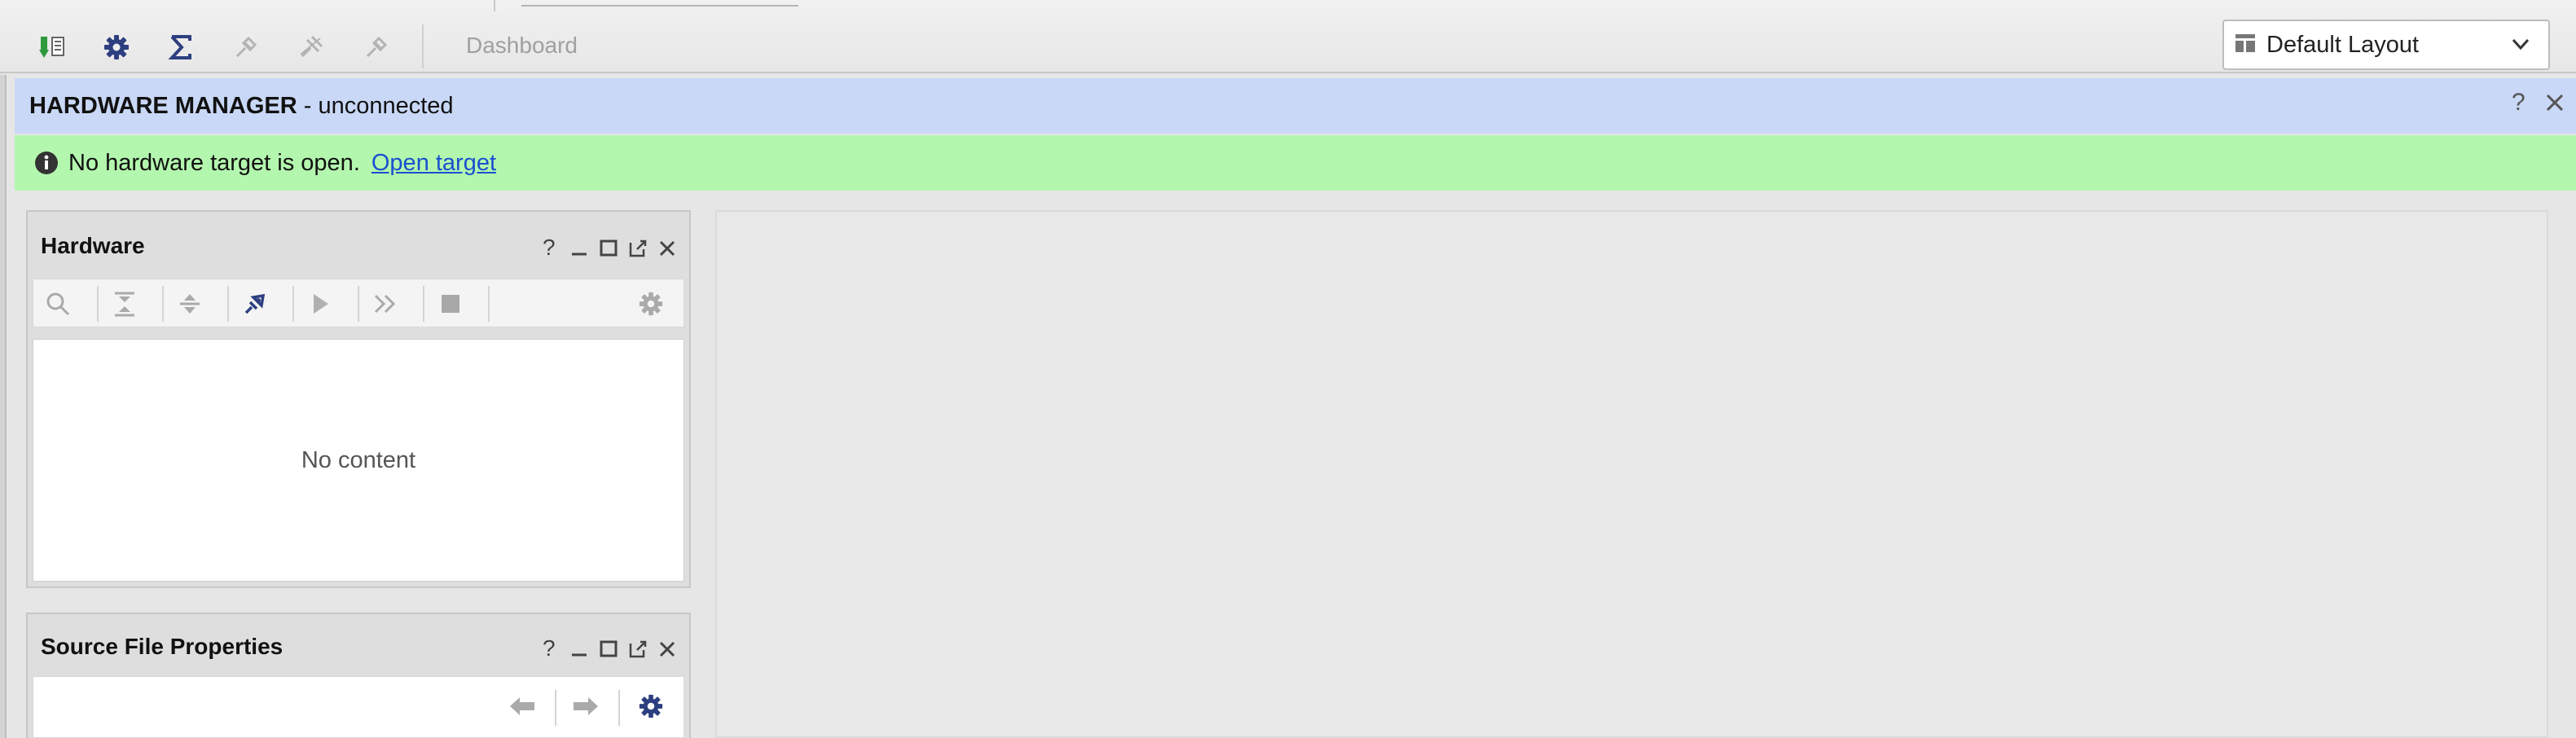 The width and height of the screenshot is (2576, 738). I want to click on info-icon, so click(46, 163).